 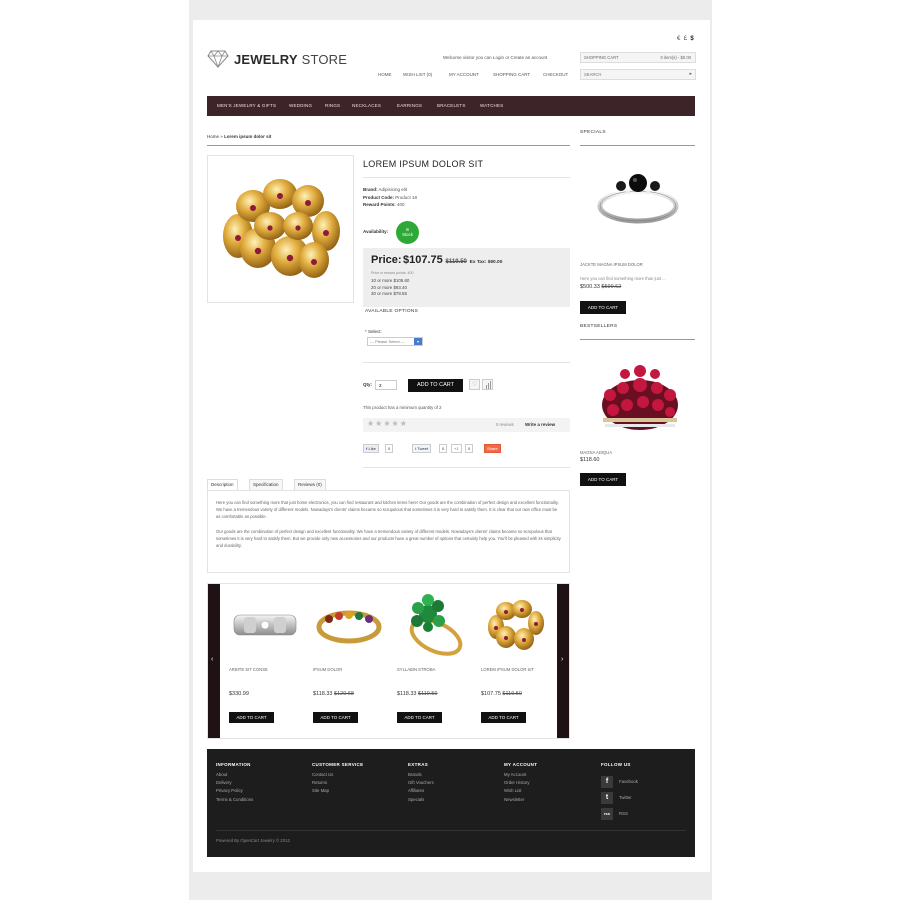 I want to click on compare-icon, so click(x=487, y=384).